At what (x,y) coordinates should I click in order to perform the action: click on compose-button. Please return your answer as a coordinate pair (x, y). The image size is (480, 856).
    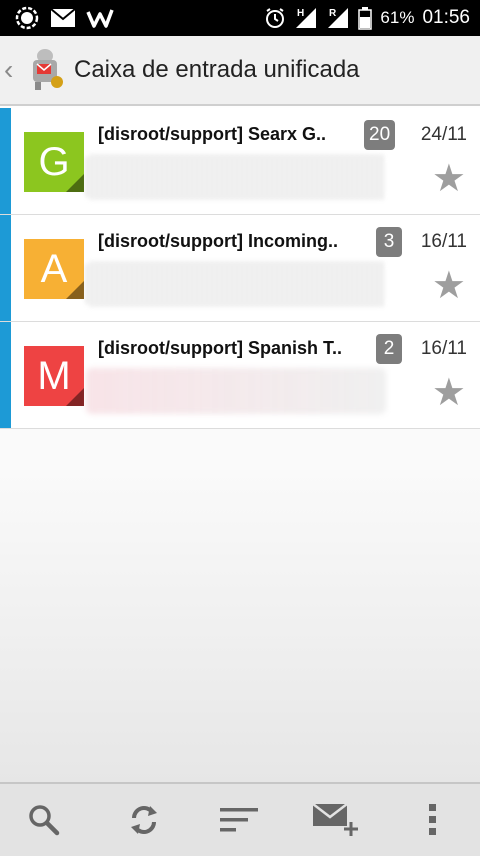
    Looking at the image, I should click on (337, 820).